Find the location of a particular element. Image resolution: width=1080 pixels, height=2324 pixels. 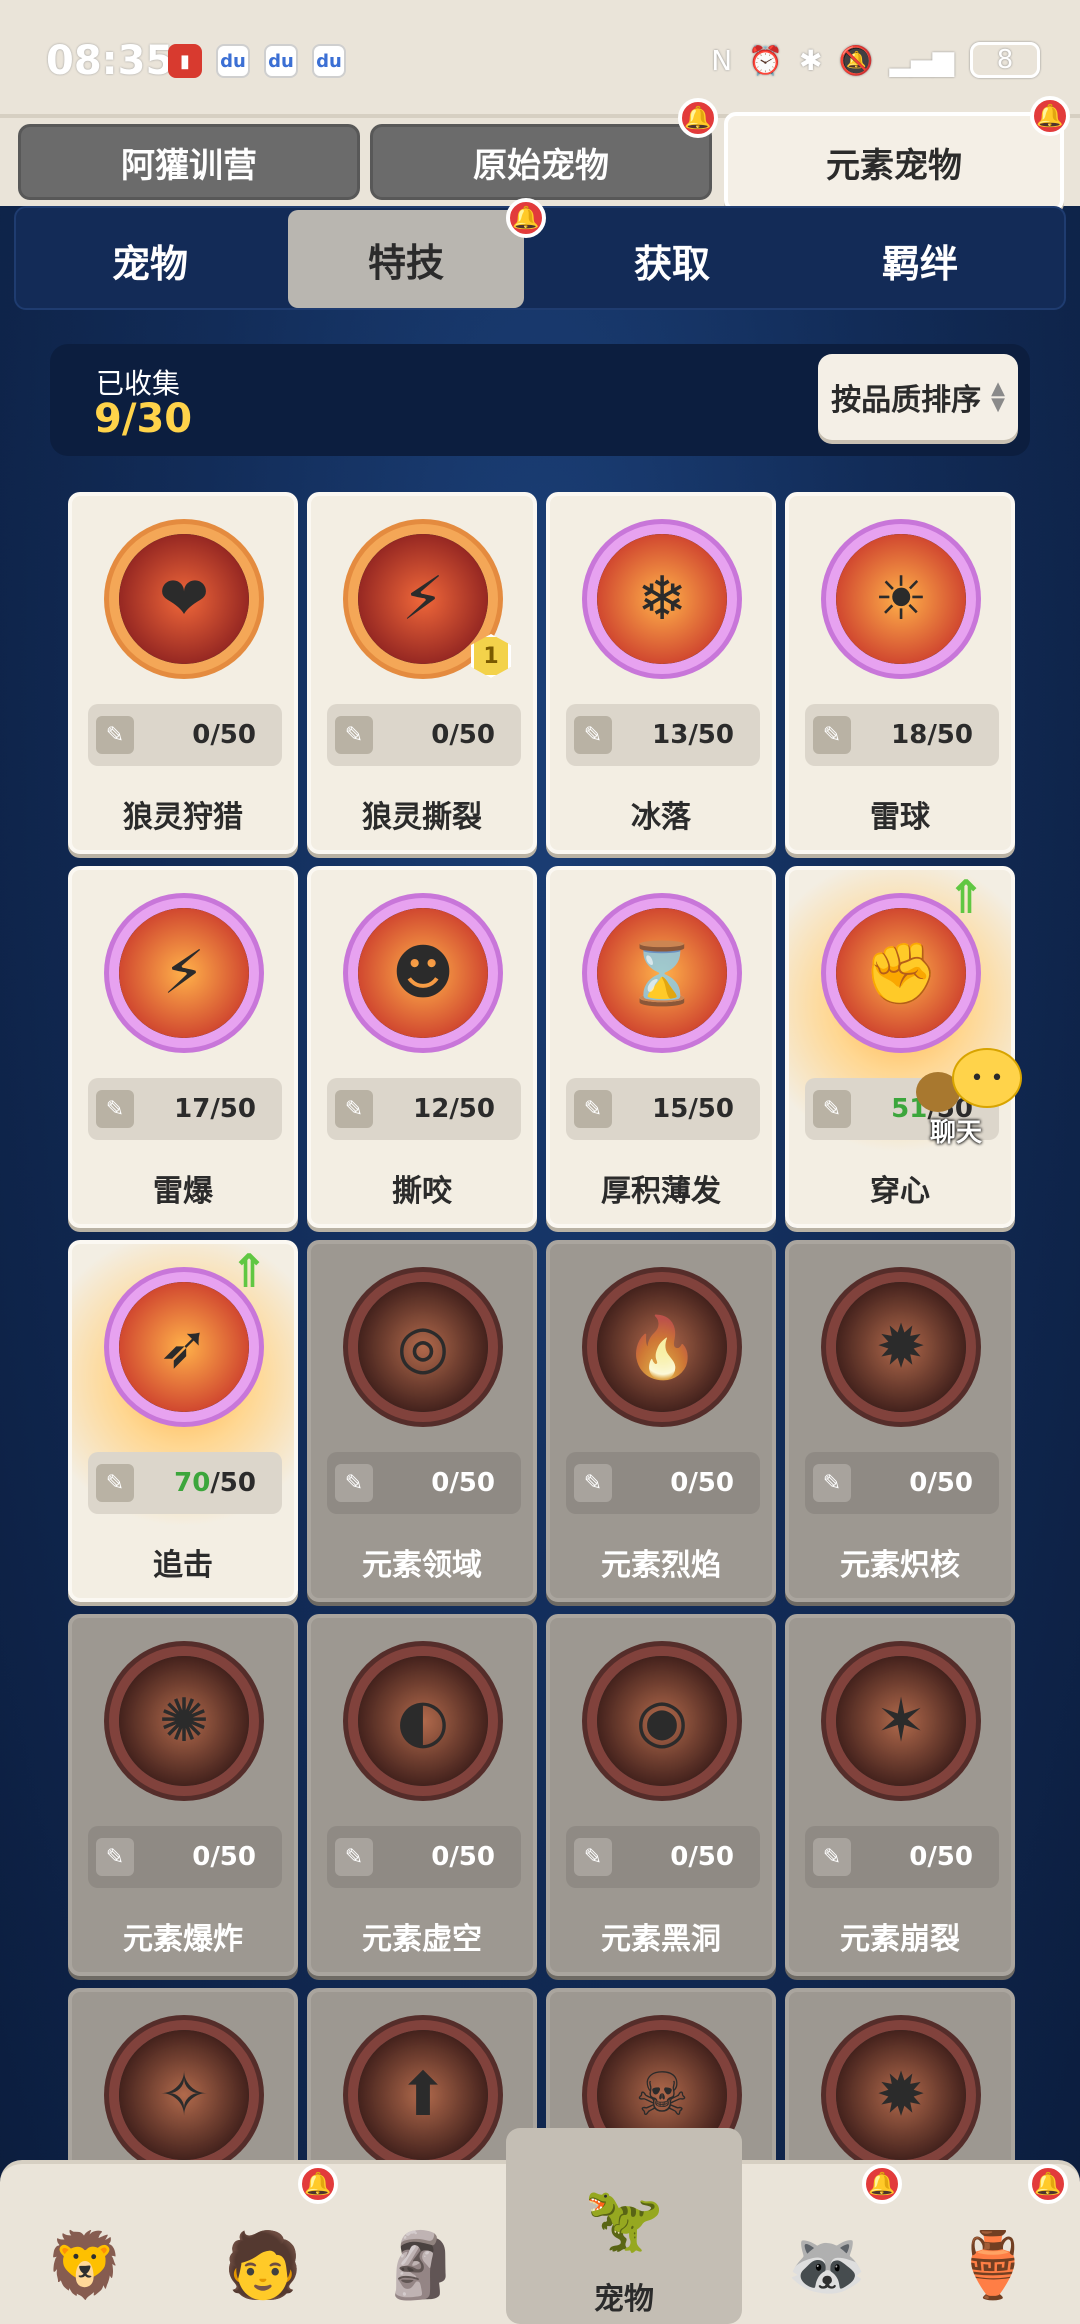

skill-name: 元素烈焰 is located at coordinates (661, 1565).